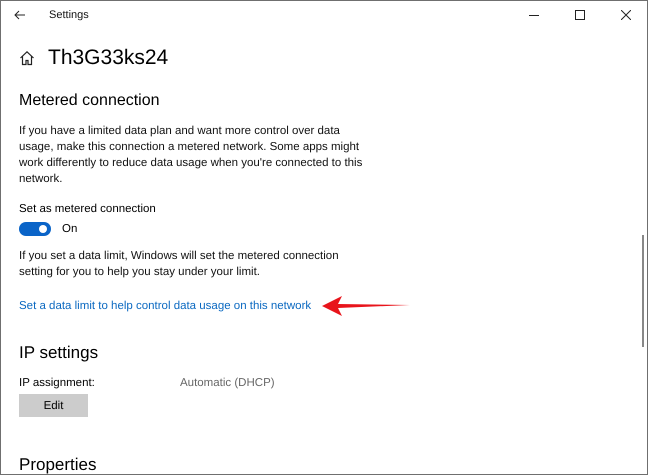 The height and width of the screenshot is (475, 648). I want to click on section-heading: Properties, so click(58, 464).